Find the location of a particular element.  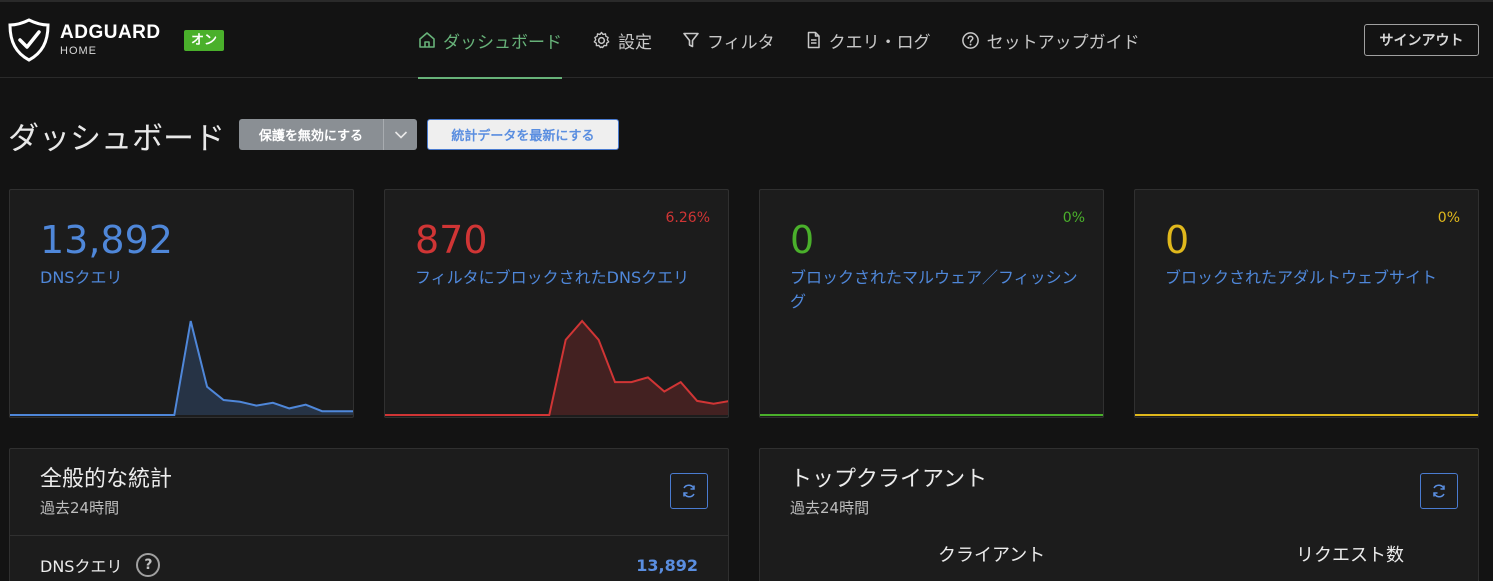

nav-query-log: クエリ・ログ is located at coordinates (868, 40).